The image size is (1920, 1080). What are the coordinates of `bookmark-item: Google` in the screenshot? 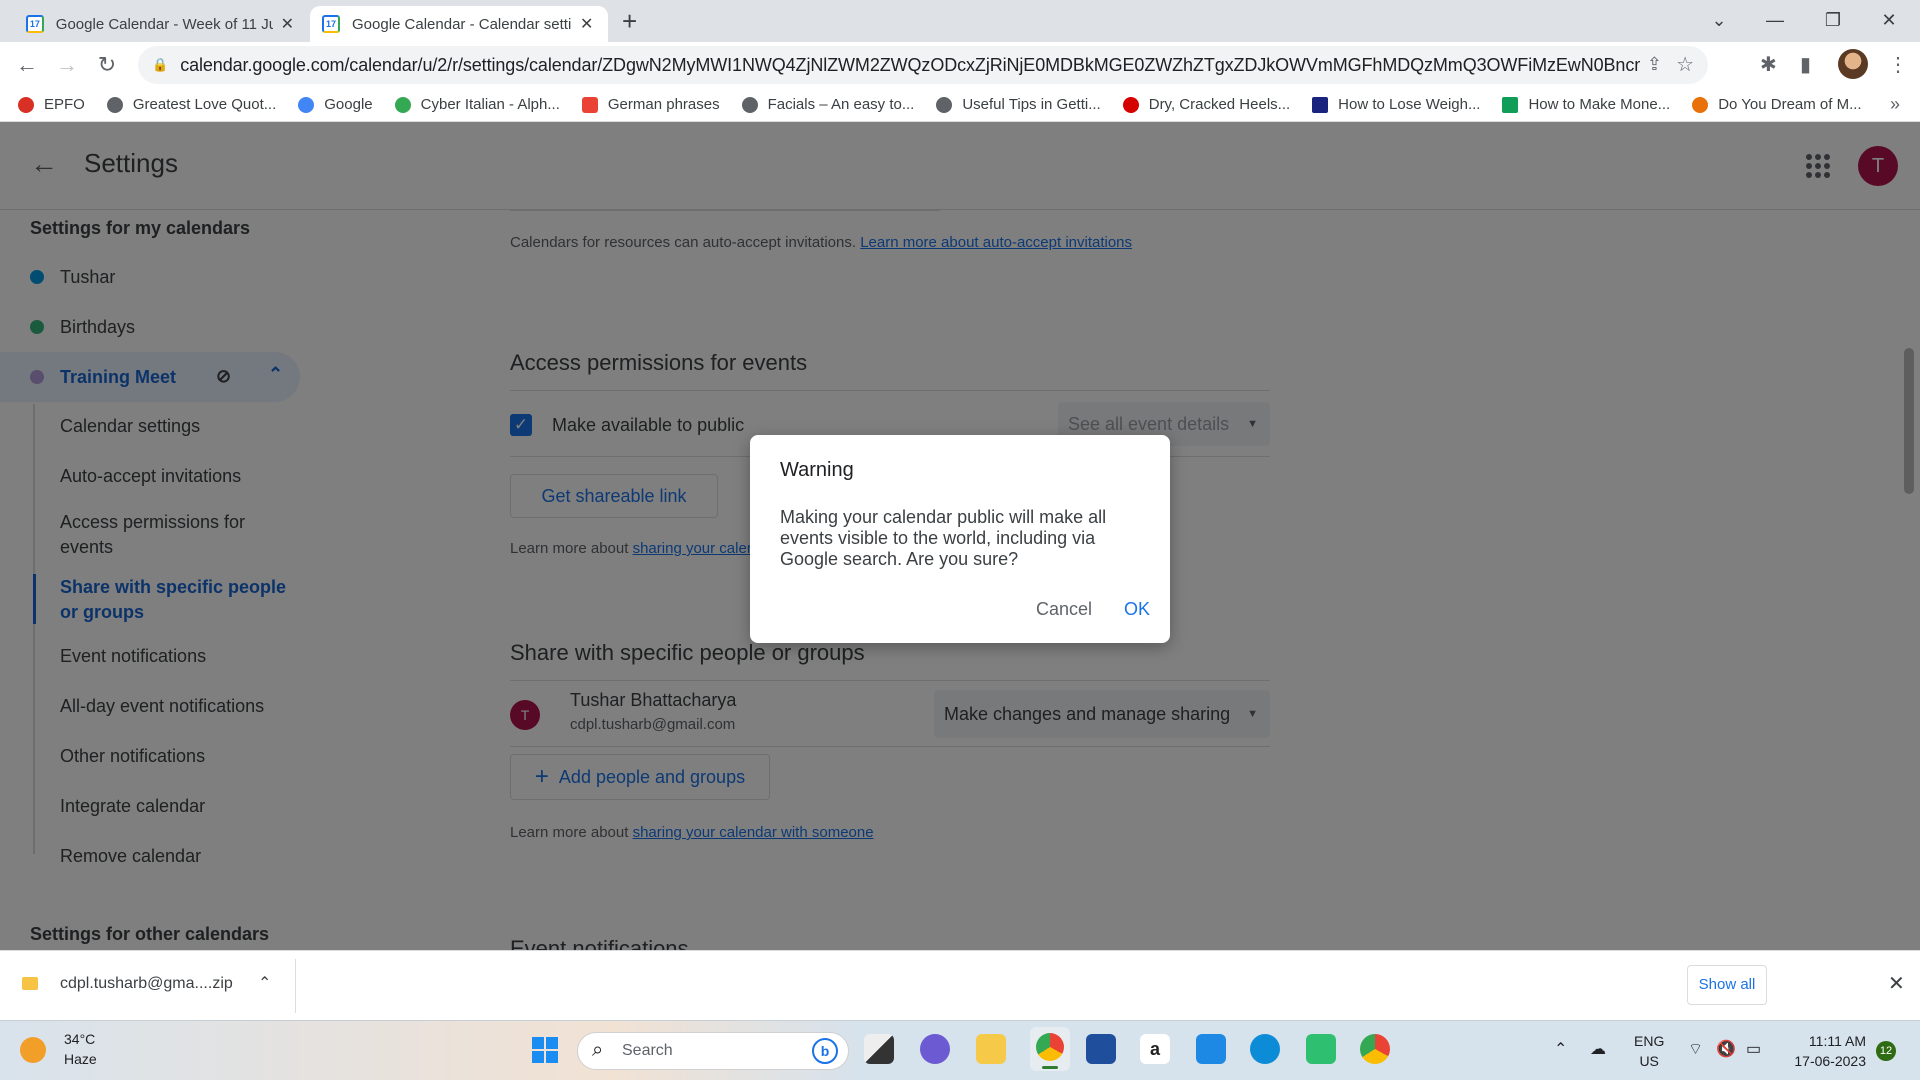 It's located at (335, 104).